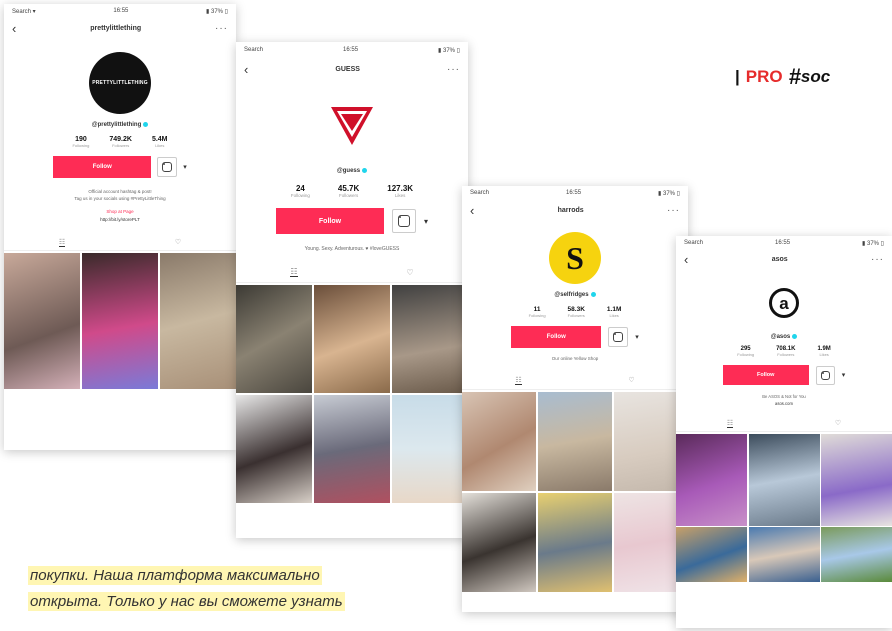  I want to click on stat-likes: 5.4M Likes, so click(160, 142).